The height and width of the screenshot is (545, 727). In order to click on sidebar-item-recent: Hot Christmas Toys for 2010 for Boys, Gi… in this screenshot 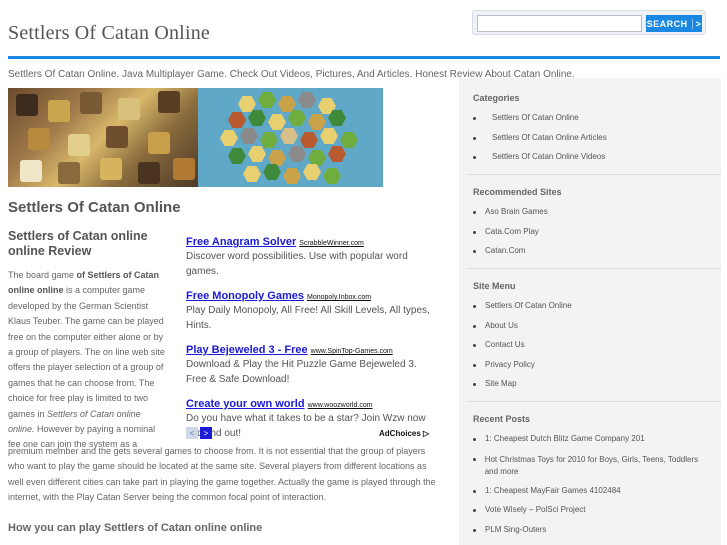, I will do `click(591, 466)`.